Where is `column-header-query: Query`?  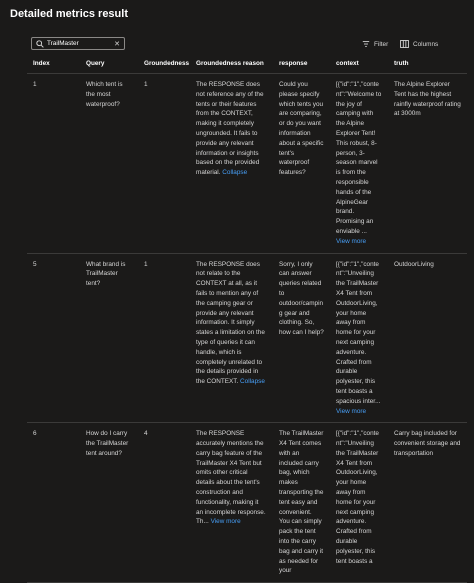 column-header-query: Query is located at coordinates (109, 66).